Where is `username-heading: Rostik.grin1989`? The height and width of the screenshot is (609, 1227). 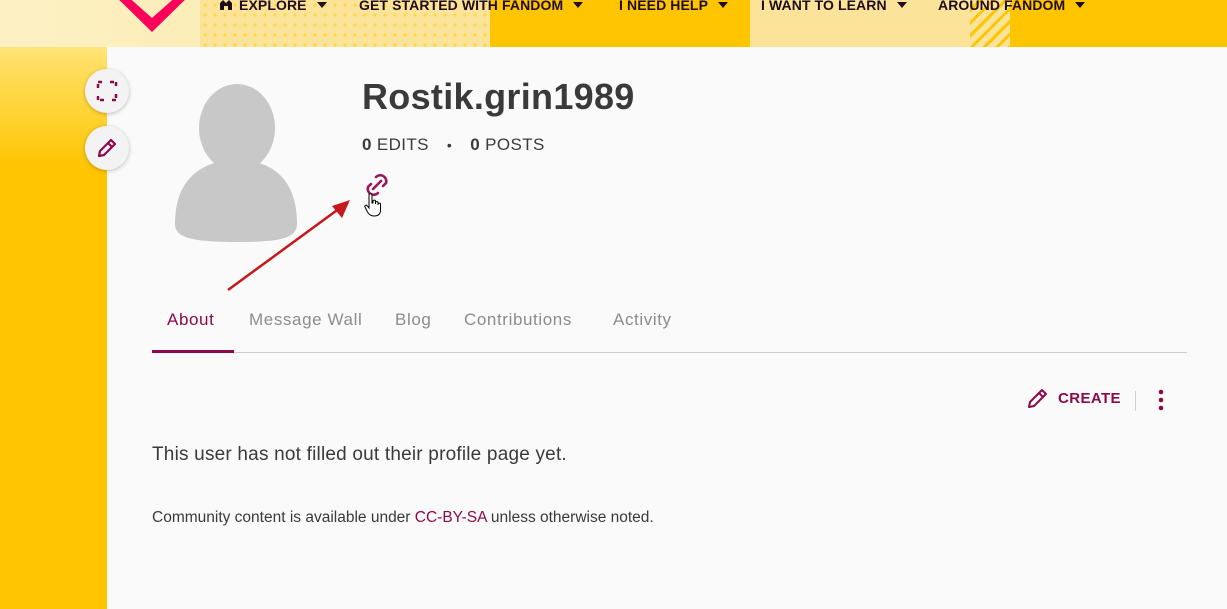
username-heading: Rostik.grin1989 is located at coordinates (498, 96).